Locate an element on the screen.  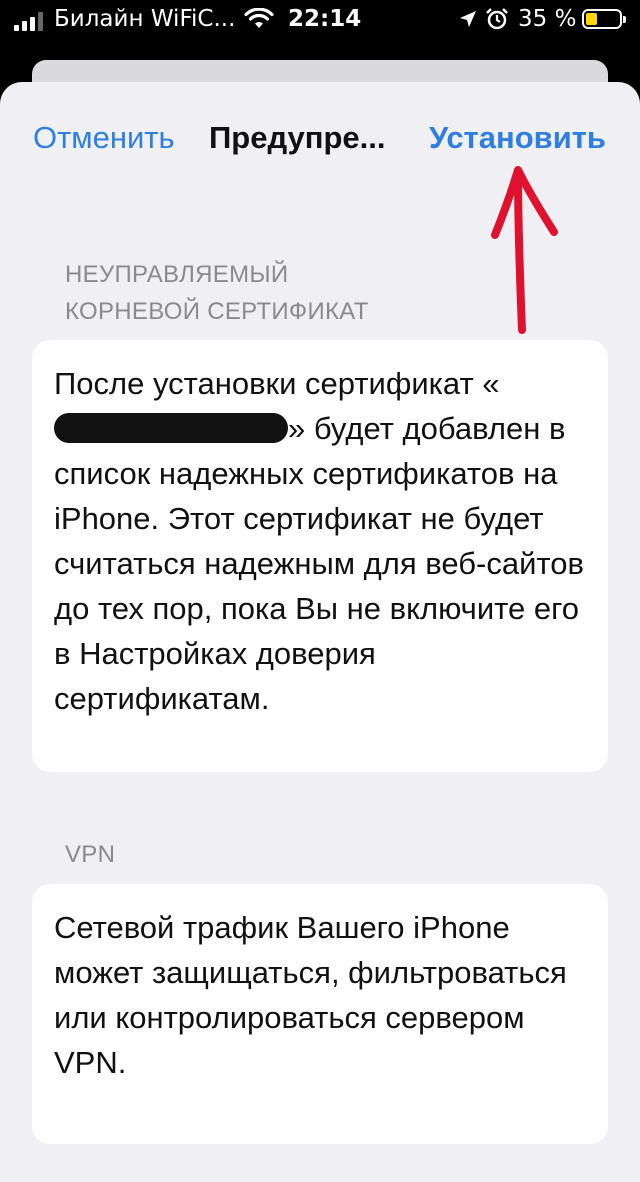
clock: 22:14 is located at coordinates (325, 19).